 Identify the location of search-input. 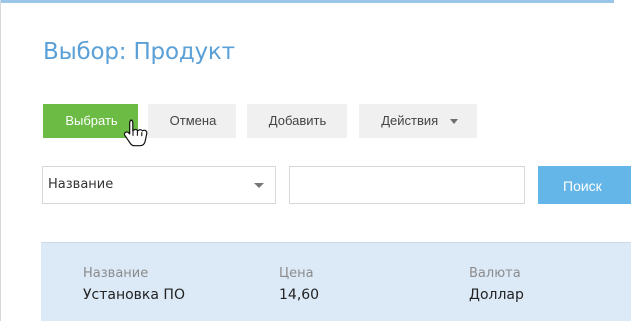
(407, 185).